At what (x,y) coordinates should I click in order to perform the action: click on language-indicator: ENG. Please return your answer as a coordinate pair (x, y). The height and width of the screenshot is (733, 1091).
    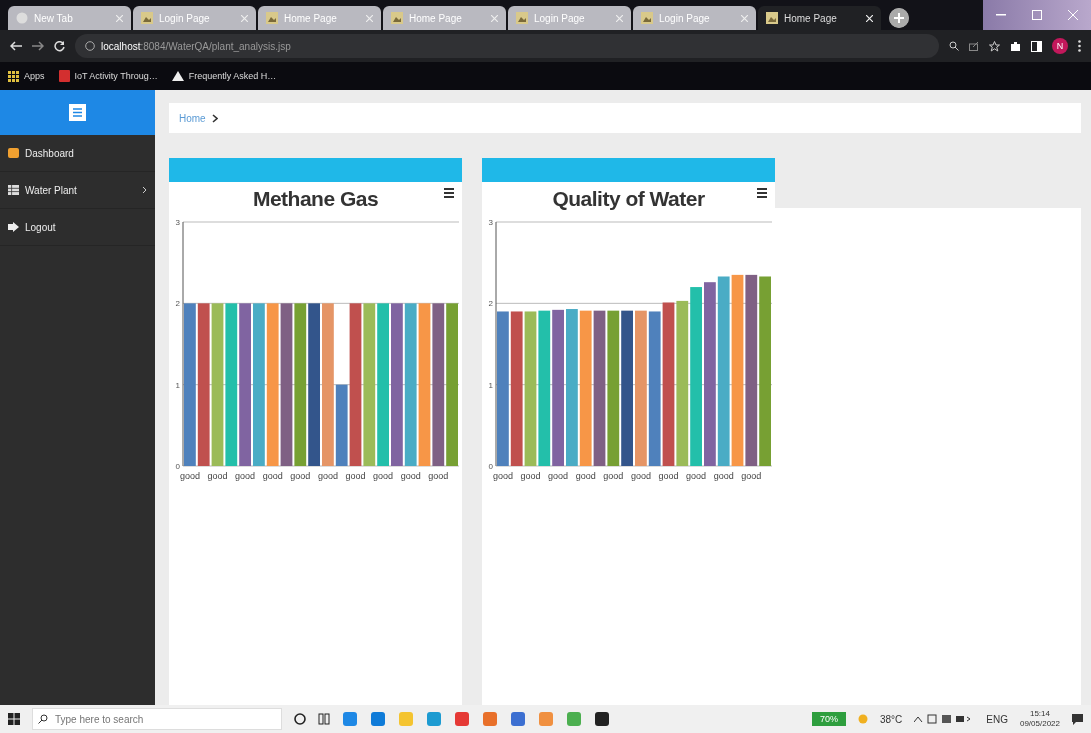
    Looking at the image, I should click on (997, 719).